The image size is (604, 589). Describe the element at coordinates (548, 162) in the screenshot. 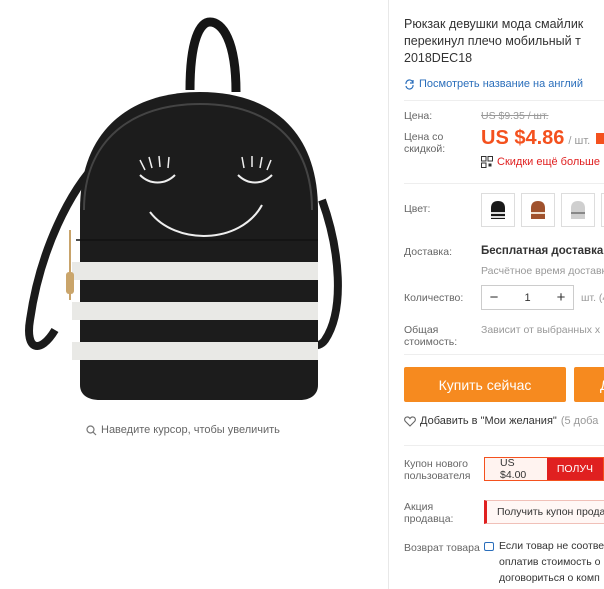

I see `app-discount-text: Скидки ещё больше` at that location.